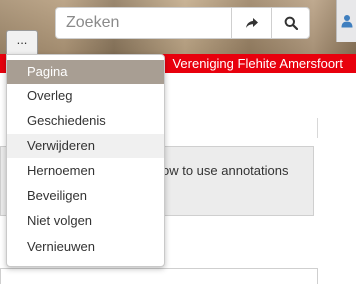 The height and width of the screenshot is (284, 356). I want to click on user-icon, so click(346, 21).